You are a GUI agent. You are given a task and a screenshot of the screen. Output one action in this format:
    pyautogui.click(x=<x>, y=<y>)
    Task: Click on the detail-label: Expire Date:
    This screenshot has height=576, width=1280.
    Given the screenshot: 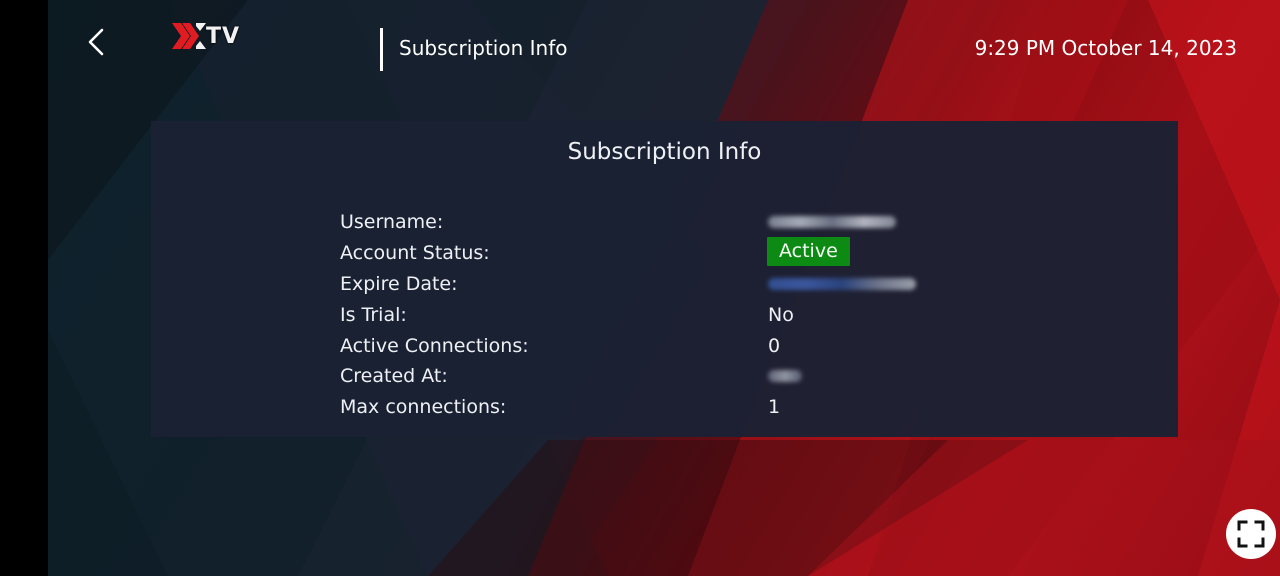 What is the action you would take?
    pyautogui.click(x=399, y=283)
    